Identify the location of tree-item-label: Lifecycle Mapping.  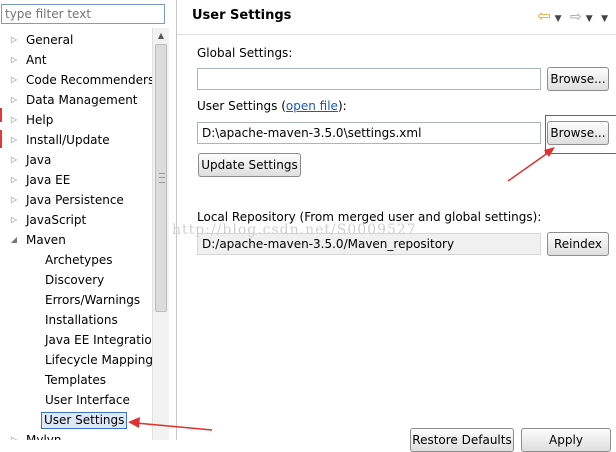
(98, 360).